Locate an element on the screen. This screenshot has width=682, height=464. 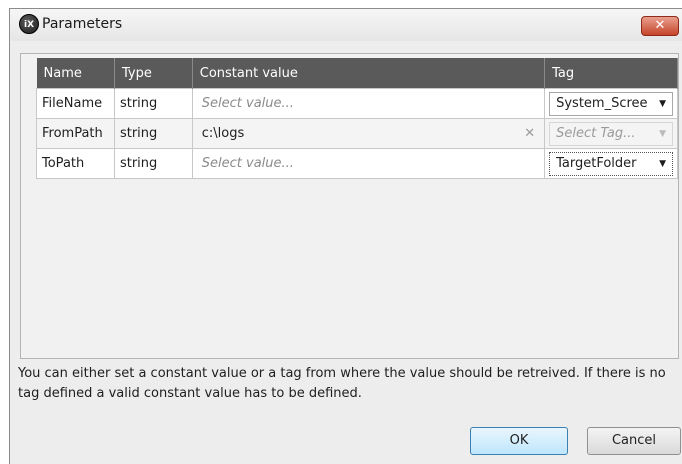
ok-button: OK is located at coordinates (519, 441).